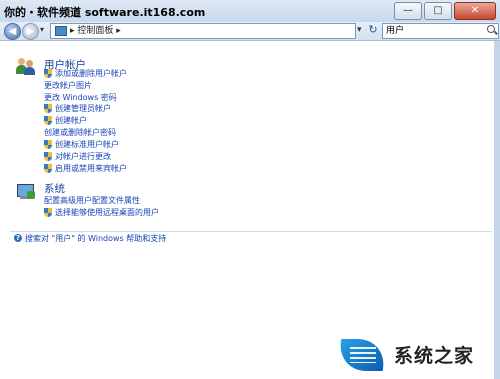 Image resolution: width=500 pixels, height=379 pixels. What do you see at coordinates (359, 30) in the screenshot?
I see `address-dropdown-arrow: ▾` at bounding box center [359, 30].